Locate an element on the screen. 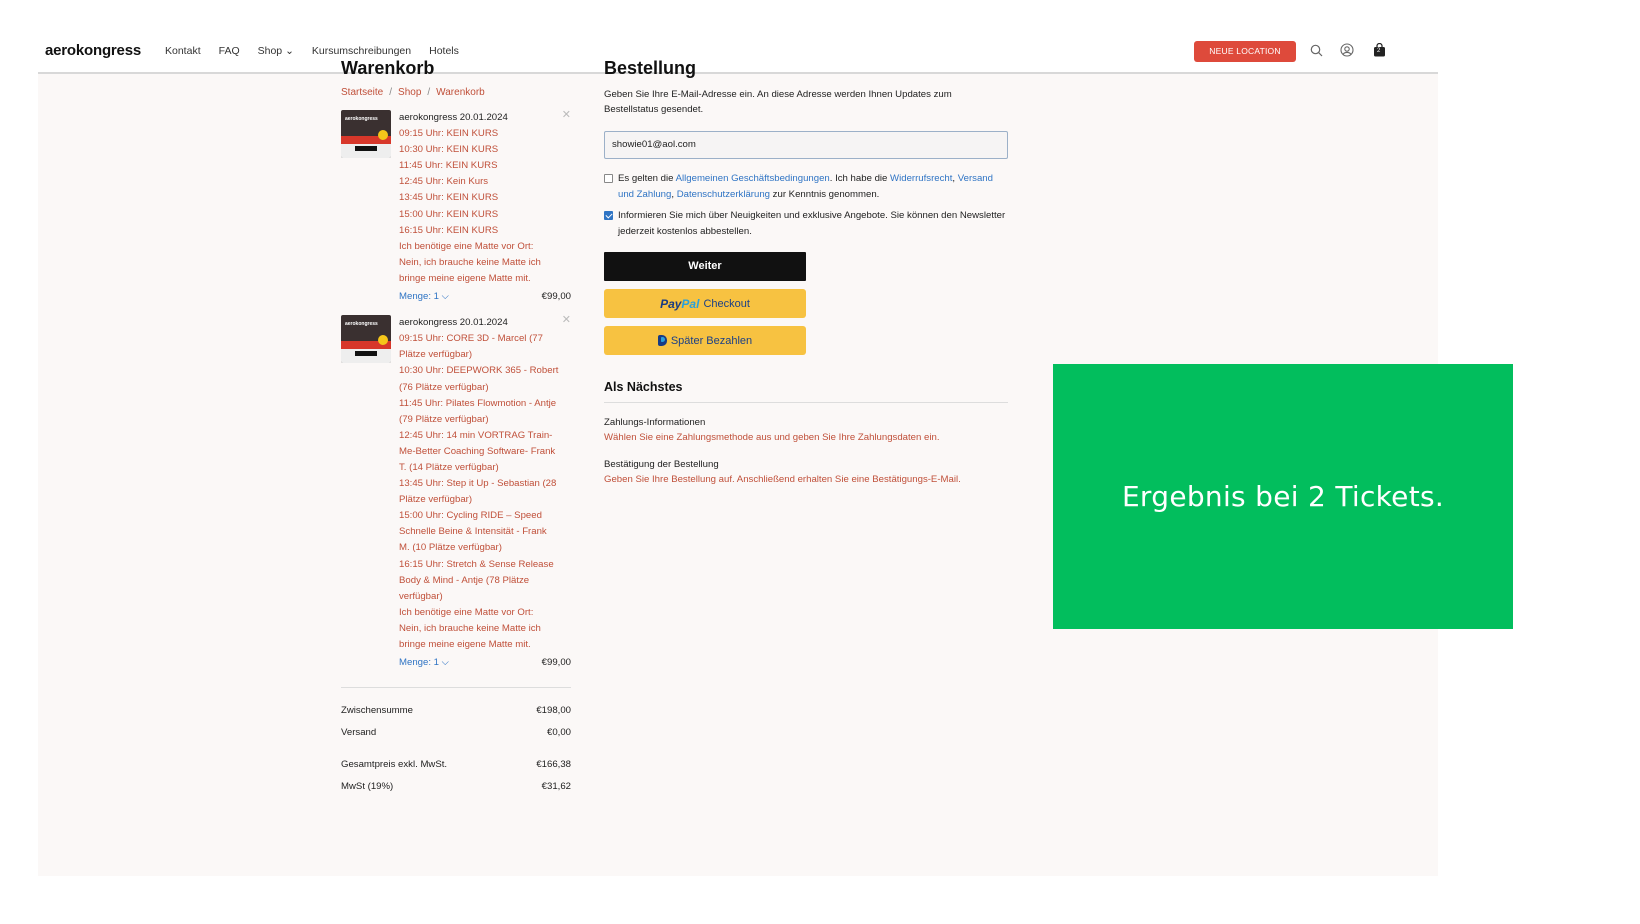 The width and height of the screenshot is (1640, 924). search-icon is located at coordinates (1316, 50).